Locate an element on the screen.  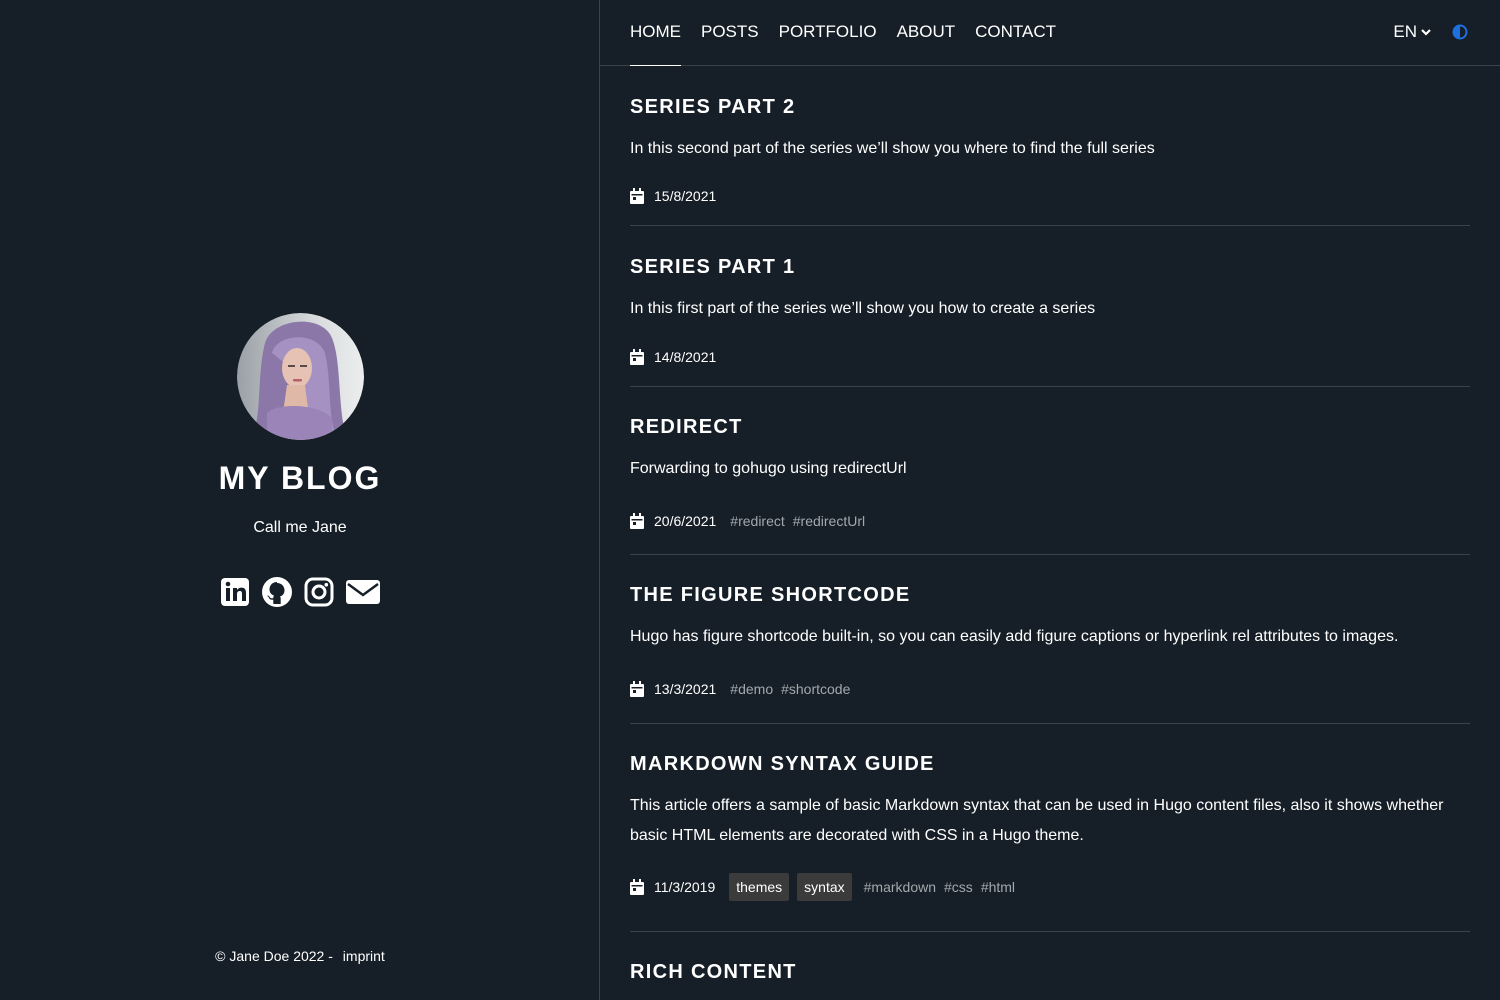
category-badge: themes is located at coordinates (759, 887).